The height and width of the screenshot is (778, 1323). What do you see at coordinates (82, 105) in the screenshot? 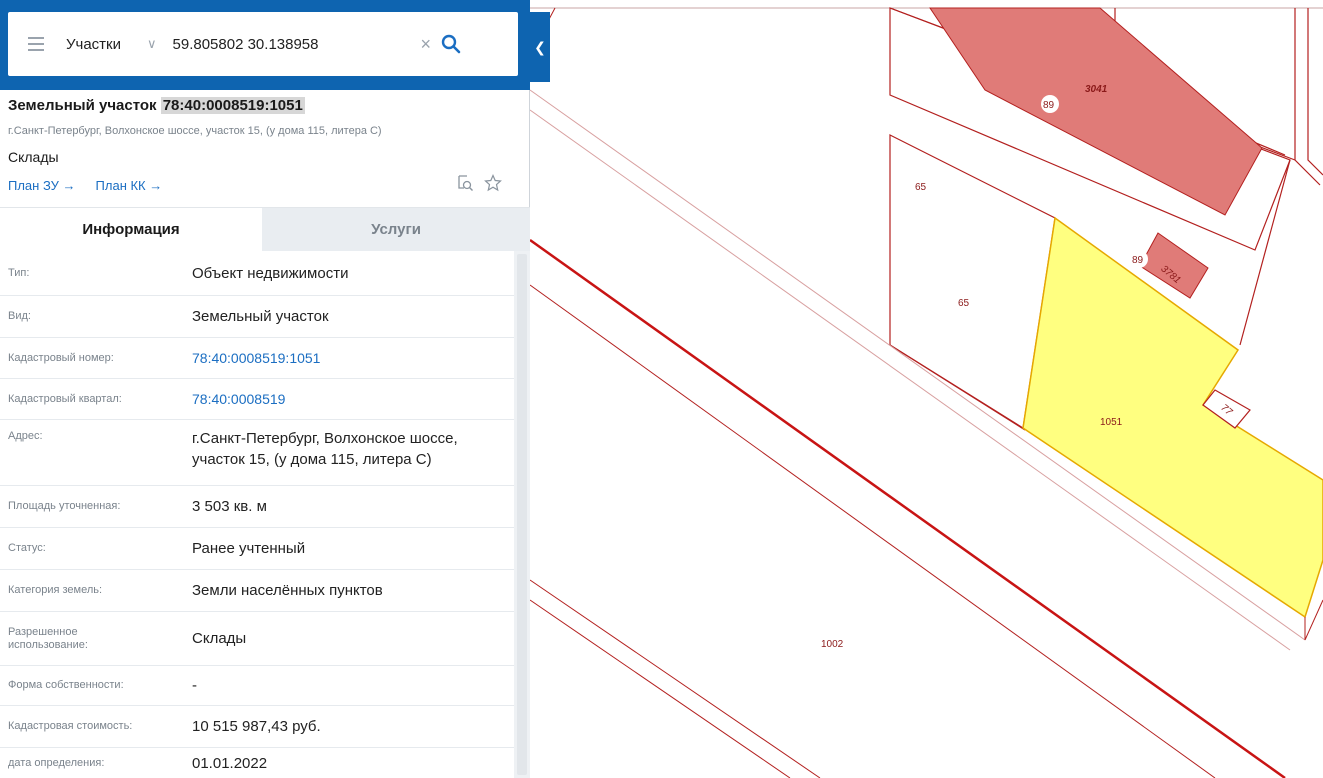
I see `object-type: Земельный участок` at bounding box center [82, 105].